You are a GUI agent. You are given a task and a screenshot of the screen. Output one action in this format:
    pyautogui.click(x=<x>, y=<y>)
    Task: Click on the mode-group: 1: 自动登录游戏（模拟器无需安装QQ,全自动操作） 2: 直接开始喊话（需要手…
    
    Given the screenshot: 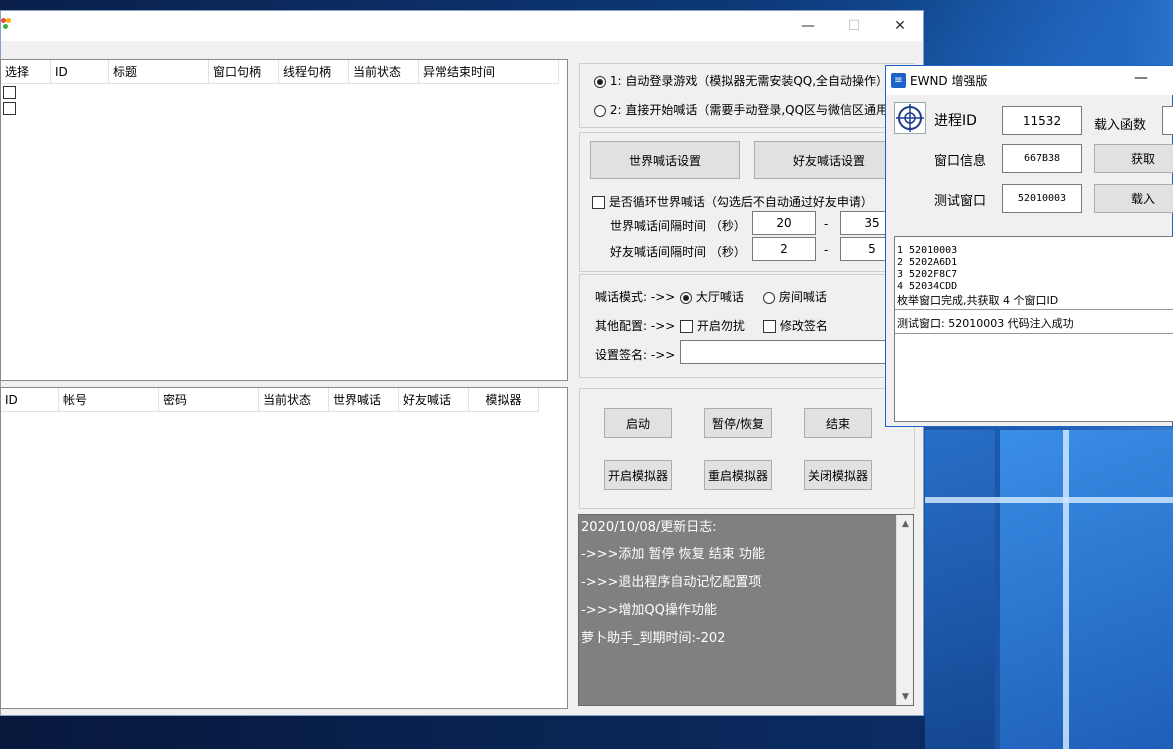 What is the action you would take?
    pyautogui.click(x=747, y=95)
    